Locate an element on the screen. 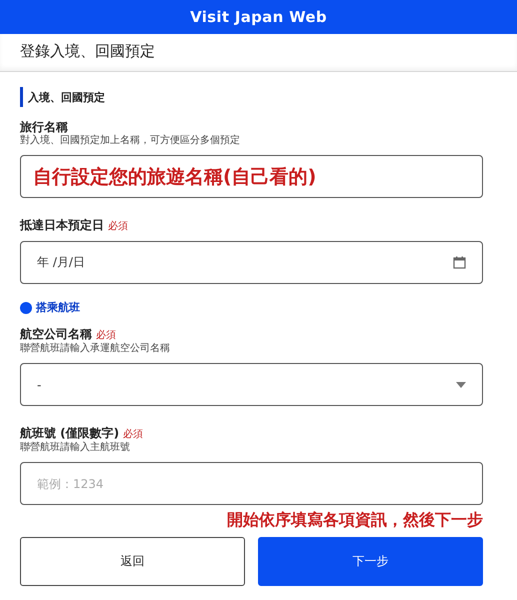 This screenshot has height=600, width=517. field-label: 旅行名稱 is located at coordinates (44, 127).